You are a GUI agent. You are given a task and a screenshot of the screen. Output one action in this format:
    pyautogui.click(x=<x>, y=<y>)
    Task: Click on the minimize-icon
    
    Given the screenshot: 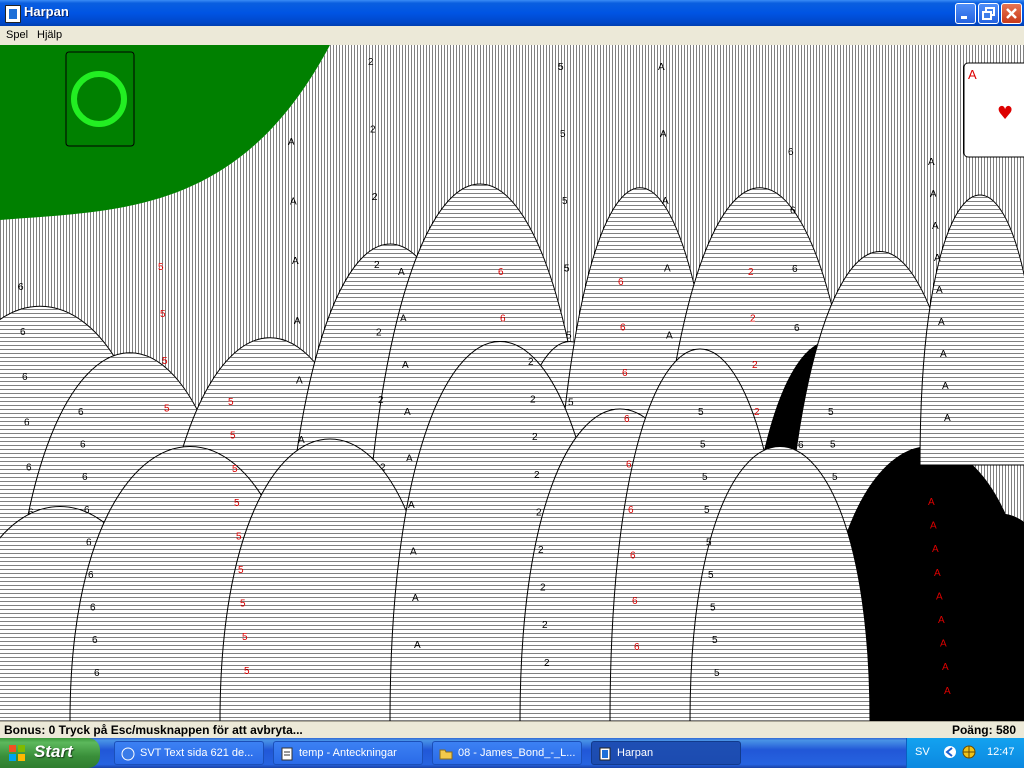 What is the action you would take?
    pyautogui.click(x=964, y=17)
    